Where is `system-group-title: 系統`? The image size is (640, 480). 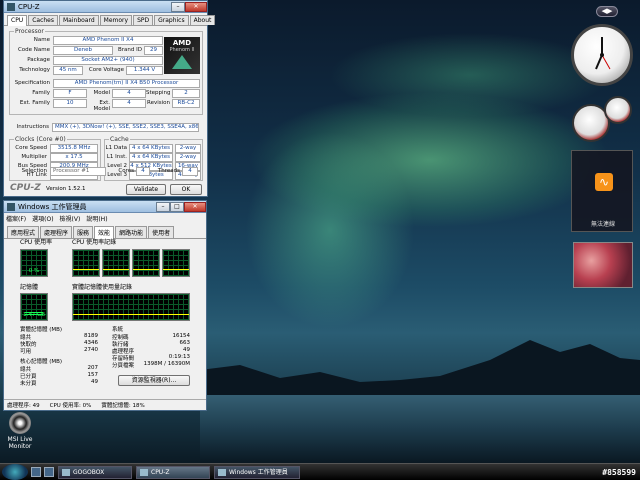
system-group-title: 系統 is located at coordinates (118, 330).